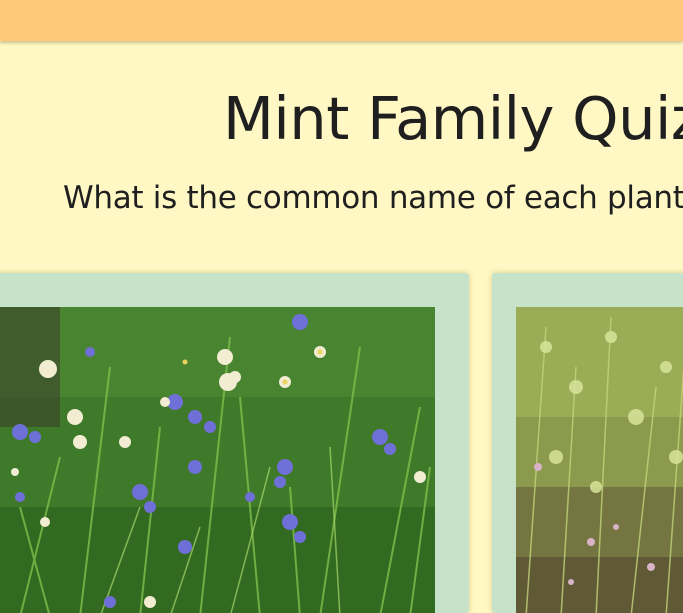 The width and height of the screenshot is (683, 613). I want to click on top-bar, so click(341, 20).